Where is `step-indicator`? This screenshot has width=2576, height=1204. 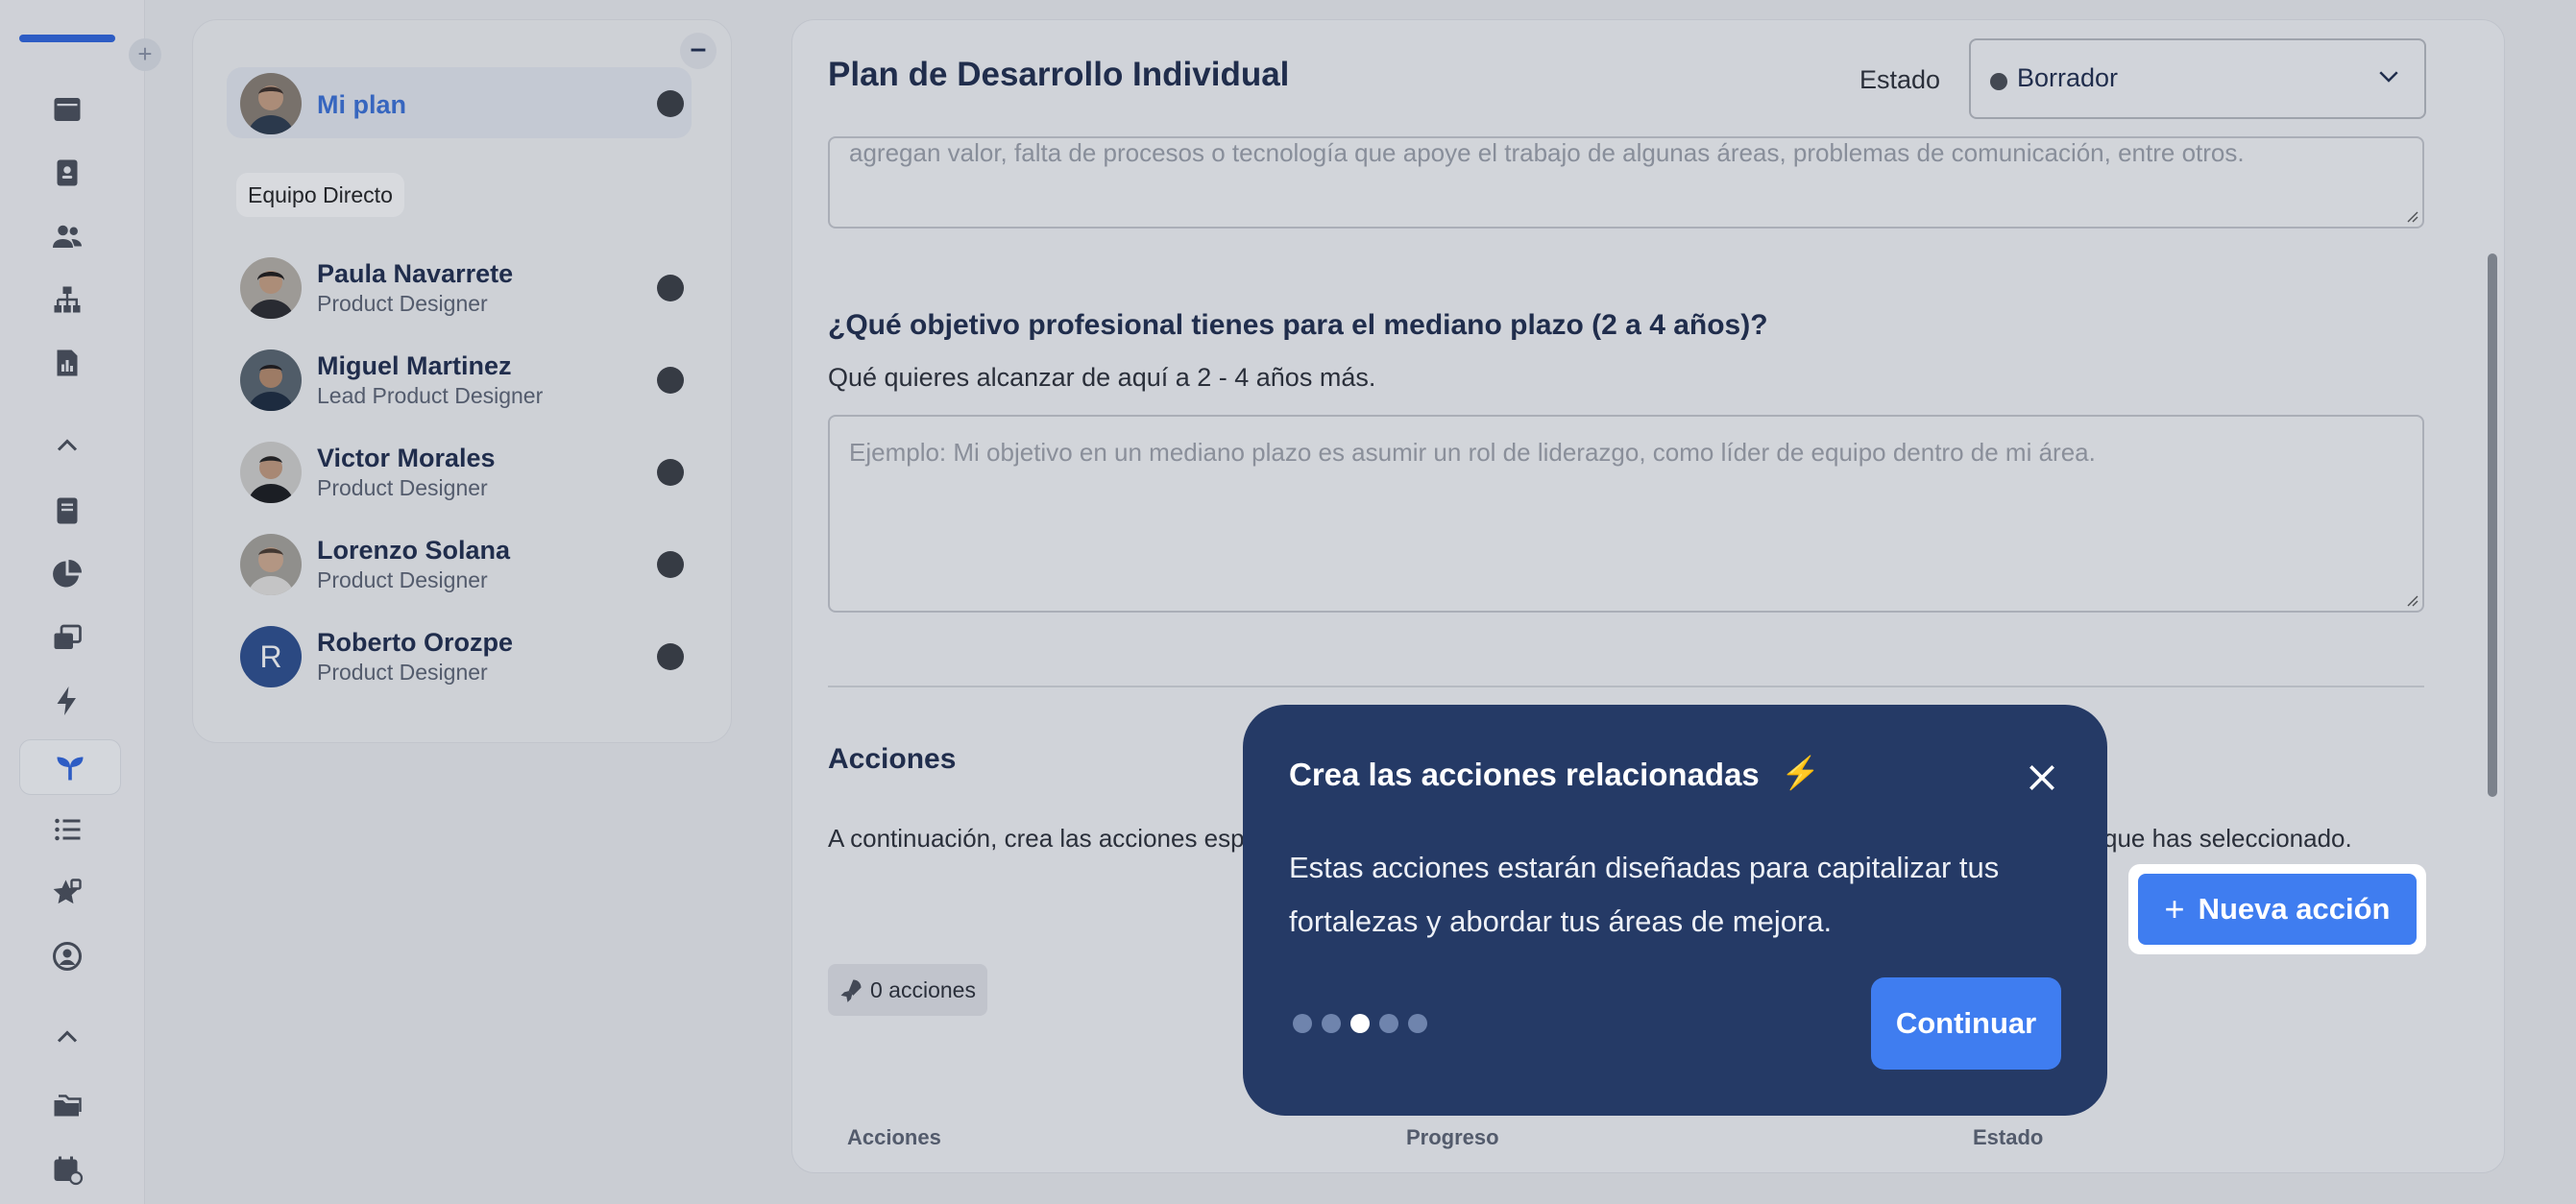 step-indicator is located at coordinates (1360, 1023).